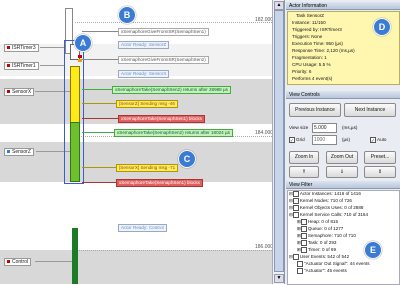 The width and height of the screenshot is (400, 285). I want to click on filter-item-timer: ⊞ Timer: 0 of 69, so click(316, 250).